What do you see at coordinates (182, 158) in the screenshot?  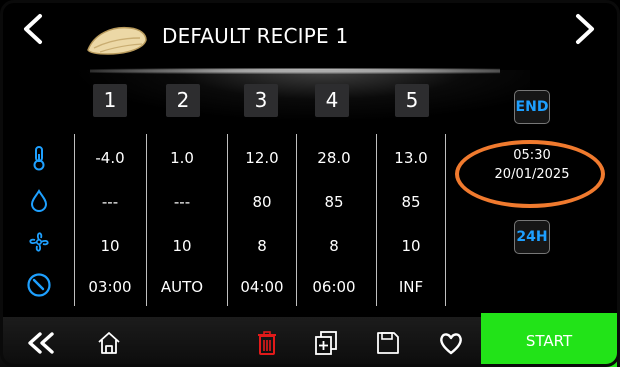 I see `temperature-cell-2: 1.0` at bounding box center [182, 158].